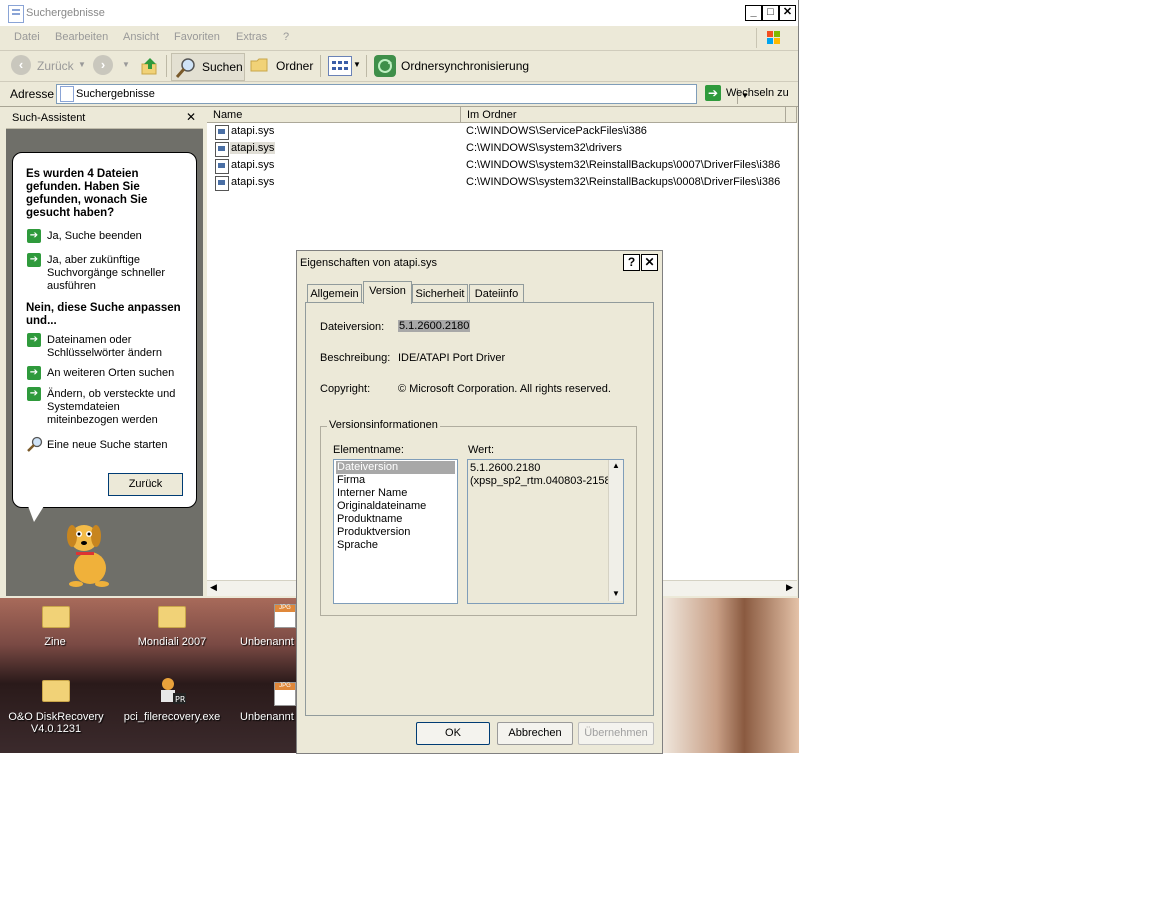 The width and height of the screenshot is (1152, 922). Describe the element at coordinates (451, 358) in the screenshot. I see `description-value: IDE/ATAPI Port Driver` at that location.